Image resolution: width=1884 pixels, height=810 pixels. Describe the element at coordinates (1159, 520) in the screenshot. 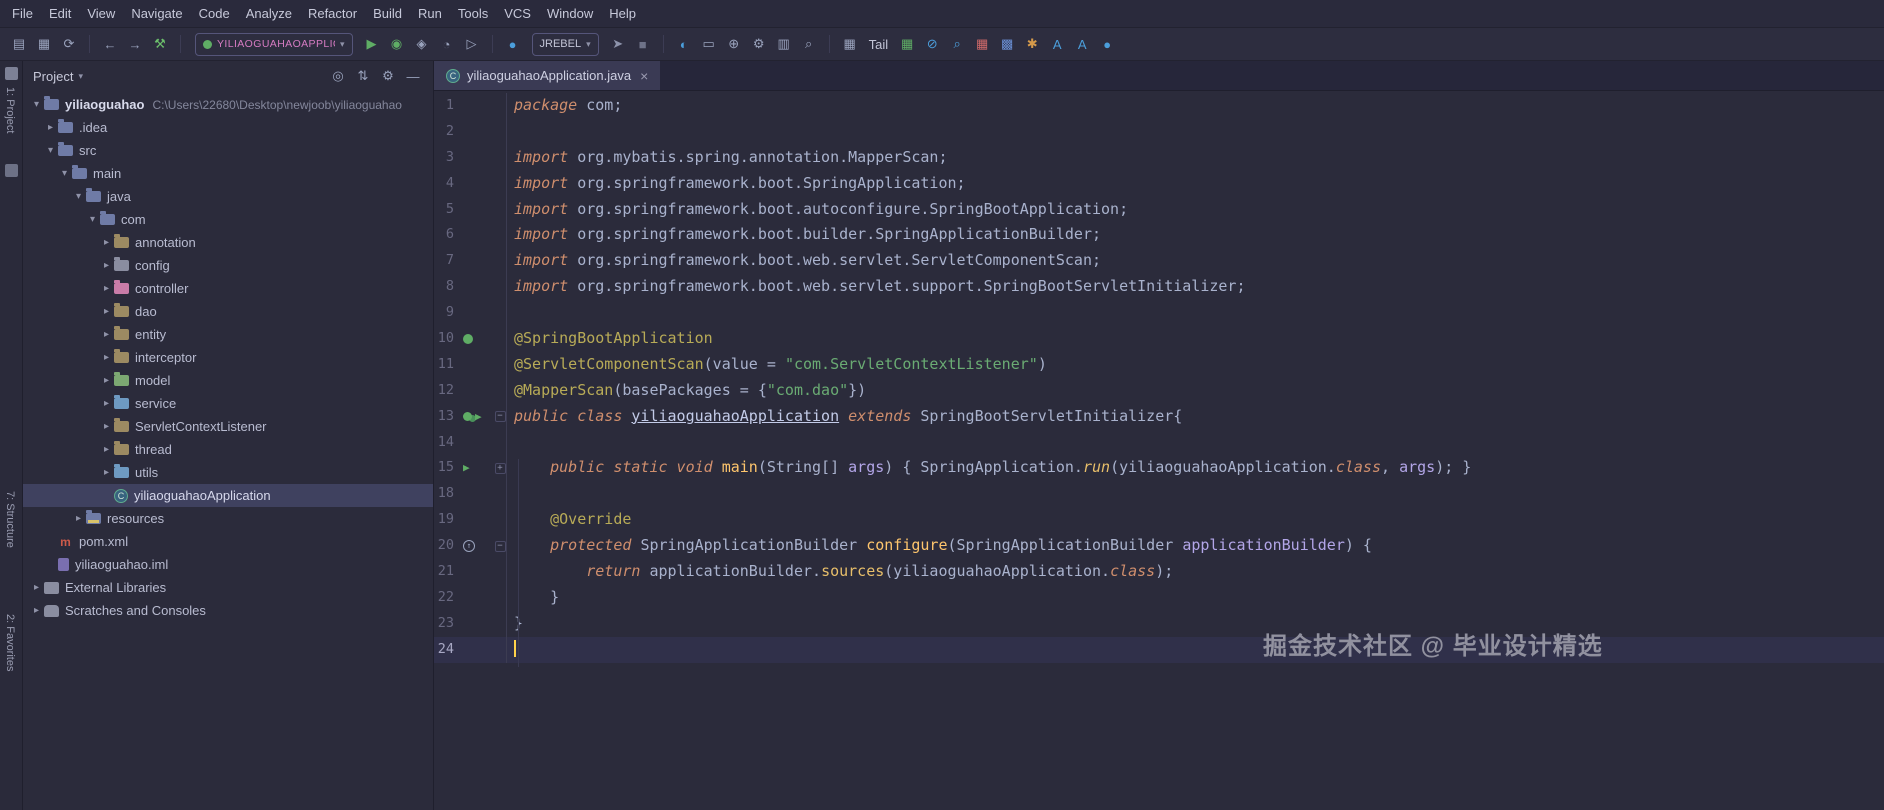

I see `code-line-19: 19 @Override` at that location.